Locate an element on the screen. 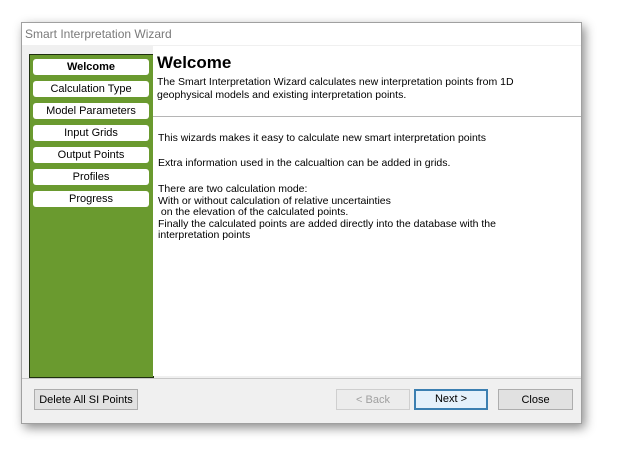 This screenshot has width=624, height=462. step-progress: Progress is located at coordinates (91, 199).